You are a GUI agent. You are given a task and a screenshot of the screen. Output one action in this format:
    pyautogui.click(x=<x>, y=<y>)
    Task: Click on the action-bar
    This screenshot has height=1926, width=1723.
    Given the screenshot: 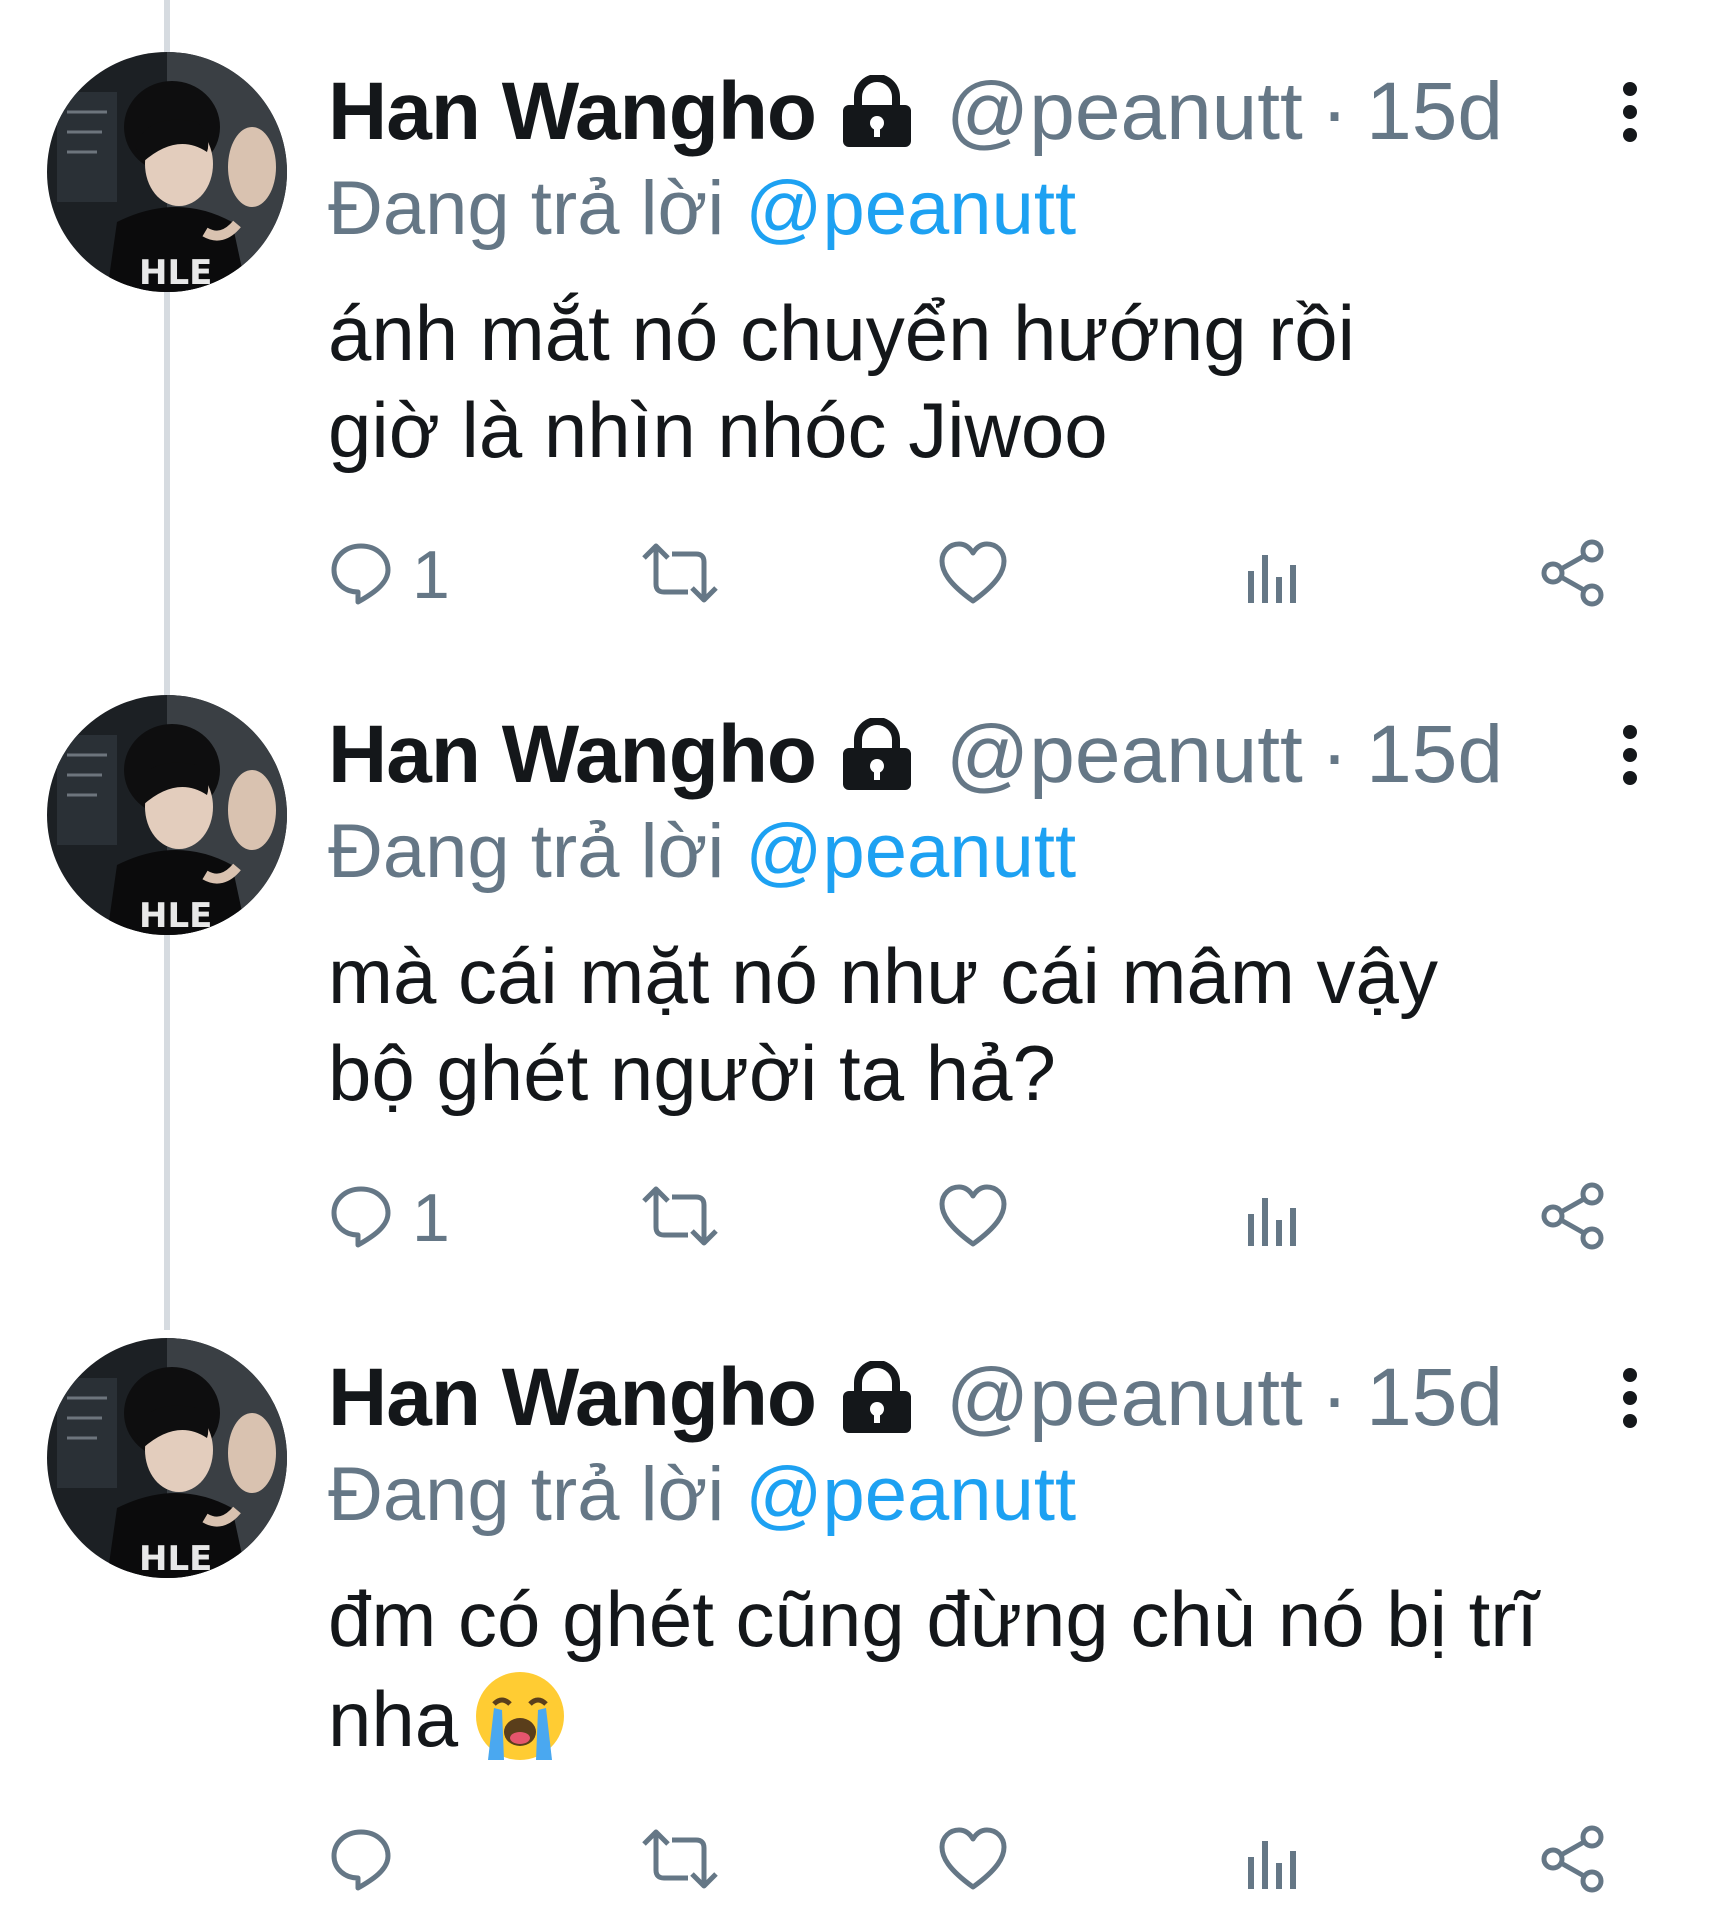 What is the action you would take?
    pyautogui.click(x=993, y=1861)
    